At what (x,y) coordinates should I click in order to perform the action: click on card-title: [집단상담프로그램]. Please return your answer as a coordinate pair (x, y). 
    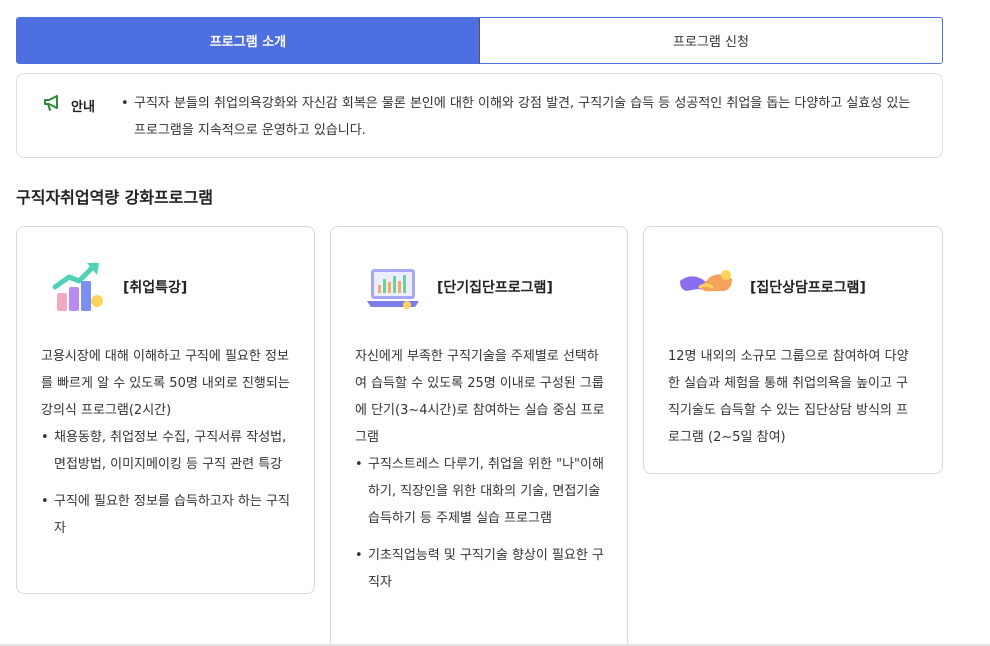
    Looking at the image, I should click on (808, 288).